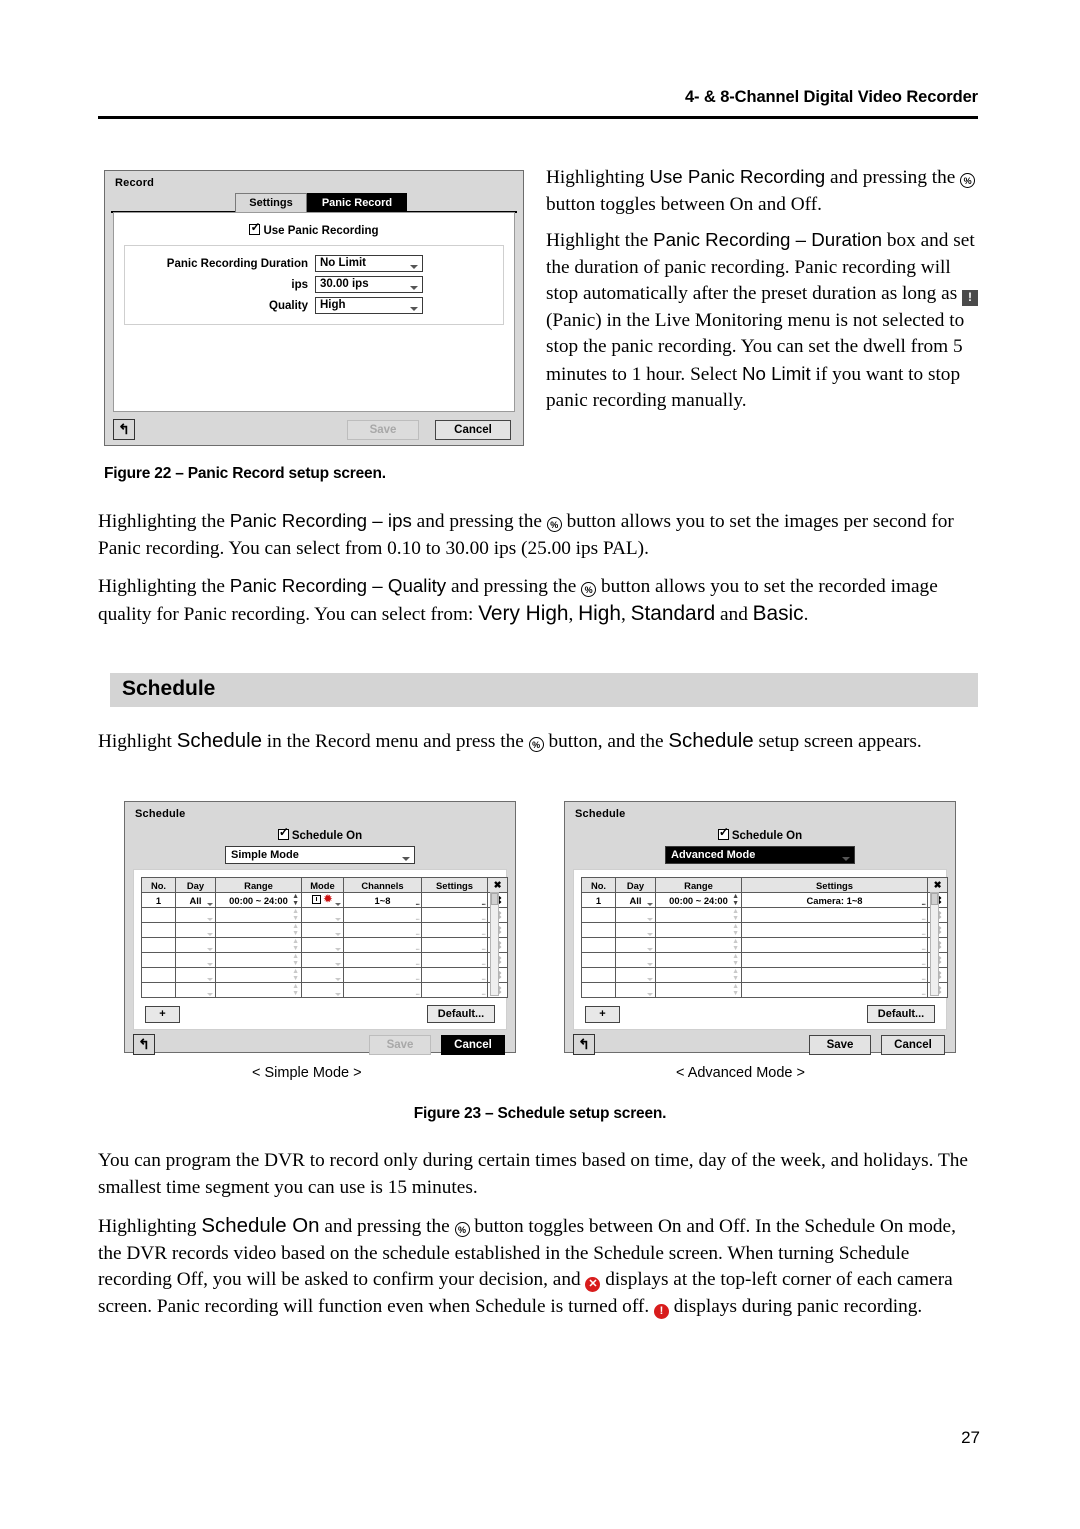 This screenshot has width=1080, height=1529. What do you see at coordinates (314, 225) in the screenshot?
I see `use-panic-recording-row: Use Panic Recording` at bounding box center [314, 225].